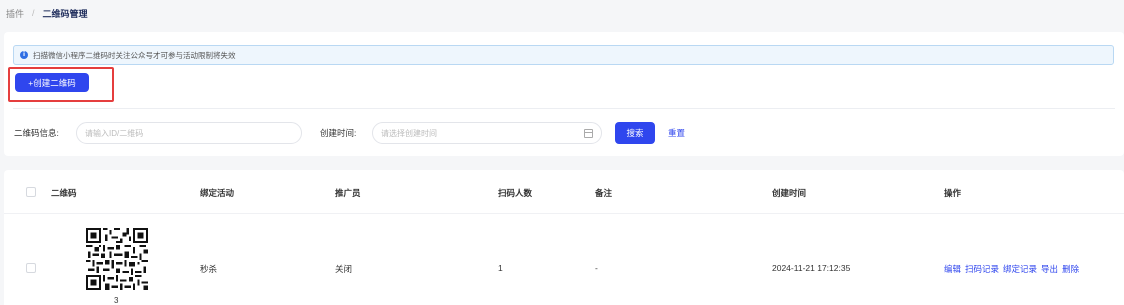 The height and width of the screenshot is (305, 1124). What do you see at coordinates (563, 55) in the screenshot?
I see `notice-banner: i 扫描微信小程序二维码时关注公众号才可参与活动限制将失效` at bounding box center [563, 55].